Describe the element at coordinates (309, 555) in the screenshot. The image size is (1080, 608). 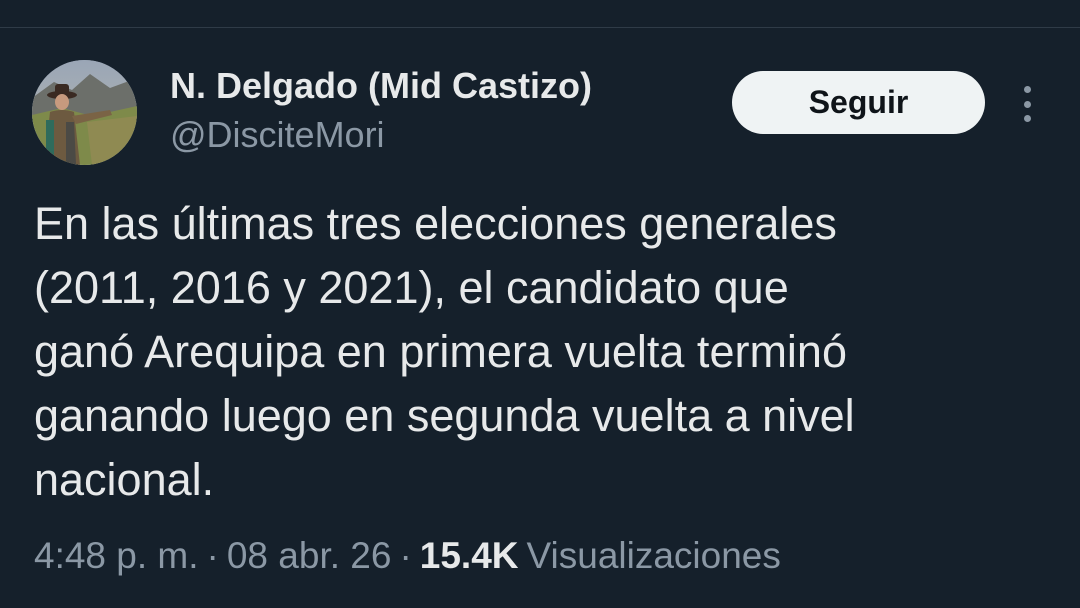
I see `tweet-date: 08 abr. 26` at that location.